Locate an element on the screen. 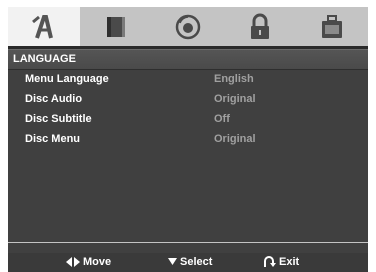  left-right-arrows-icon is located at coordinates (73, 262).